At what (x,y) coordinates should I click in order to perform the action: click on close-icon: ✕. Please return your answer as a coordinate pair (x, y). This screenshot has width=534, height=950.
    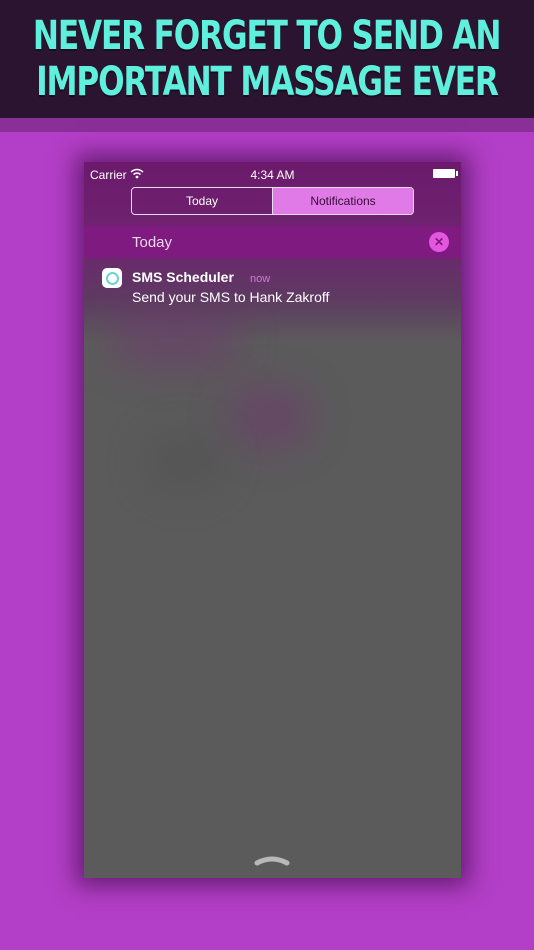
    Looking at the image, I should click on (439, 242).